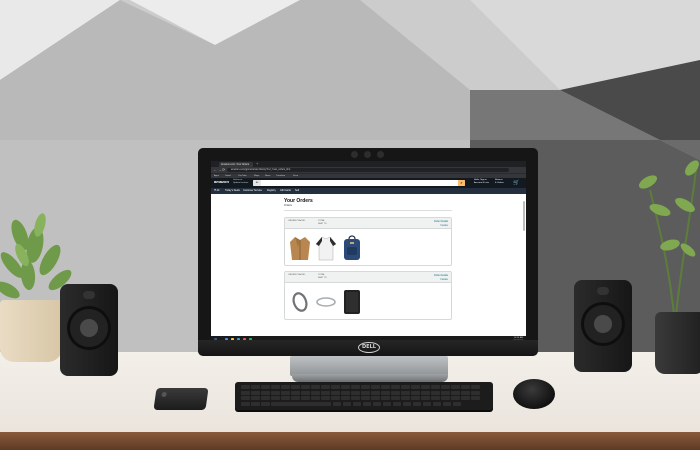 This screenshot has width=700, height=450. I want to click on computer-mouse, so click(534, 394).